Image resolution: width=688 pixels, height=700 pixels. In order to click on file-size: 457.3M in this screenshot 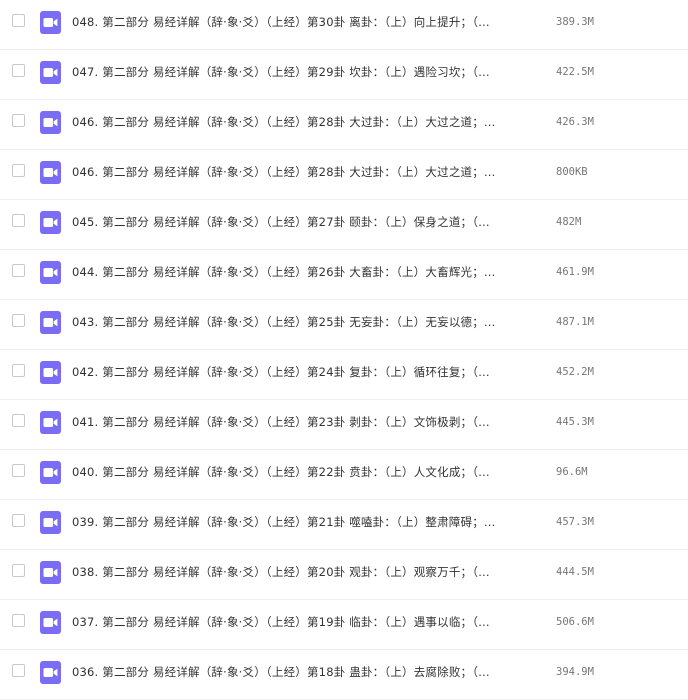, I will do `click(575, 522)`.